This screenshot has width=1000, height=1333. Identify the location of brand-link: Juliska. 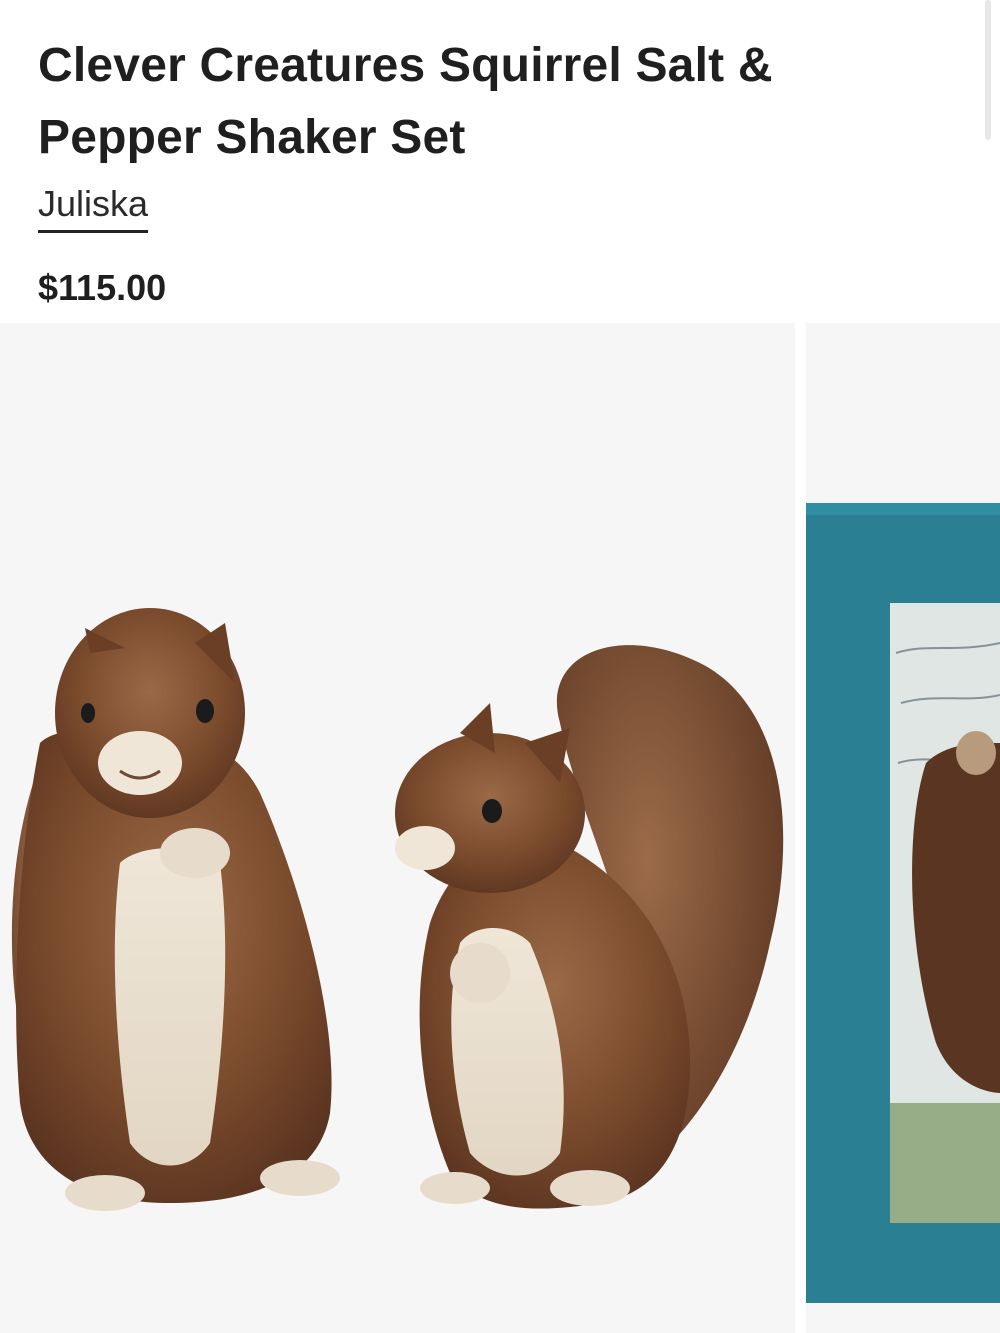
(93, 206).